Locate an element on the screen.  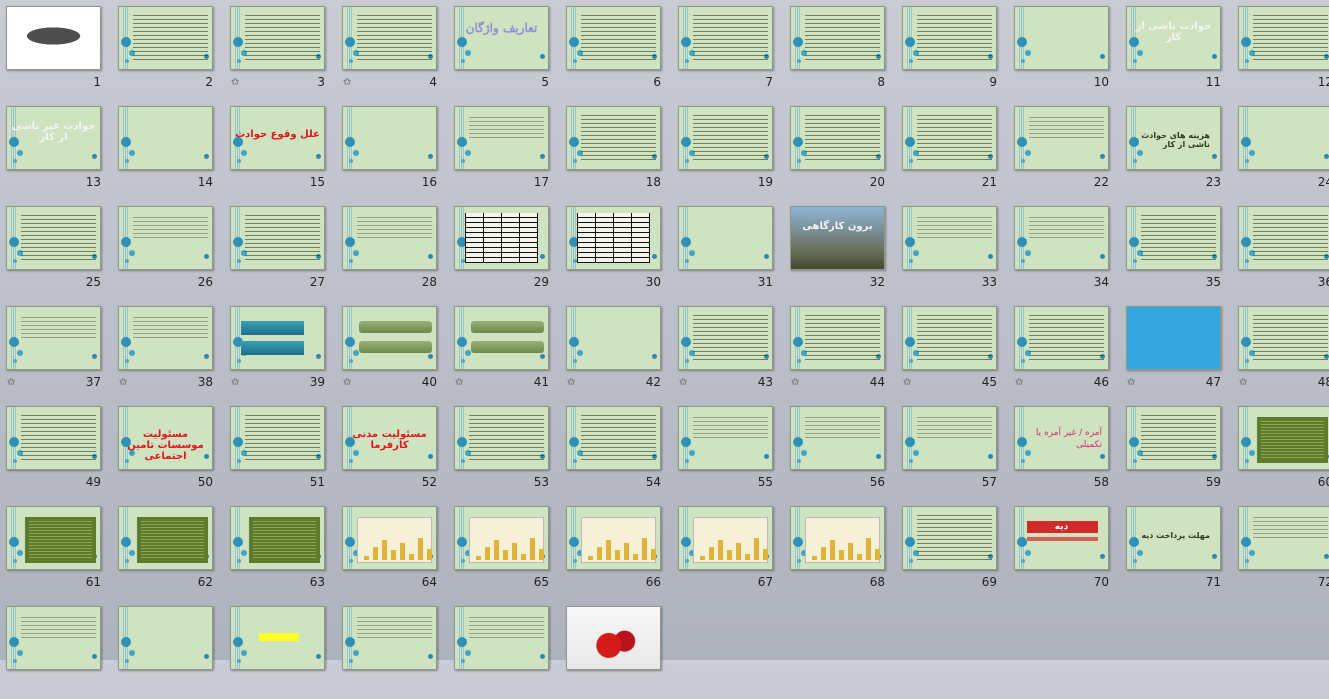
slide-thumb-item: 54 is located at coordinates (617, 451).